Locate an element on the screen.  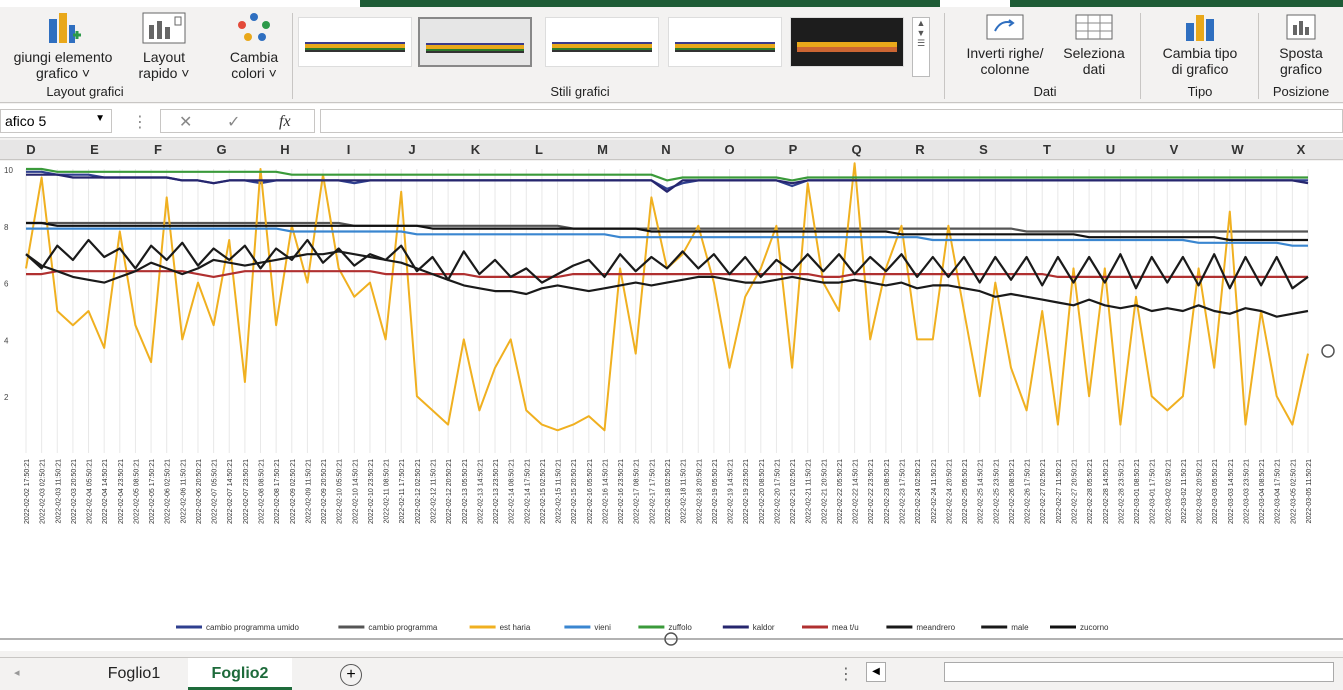
column-header-w: W is located at coordinates (1238, 149).